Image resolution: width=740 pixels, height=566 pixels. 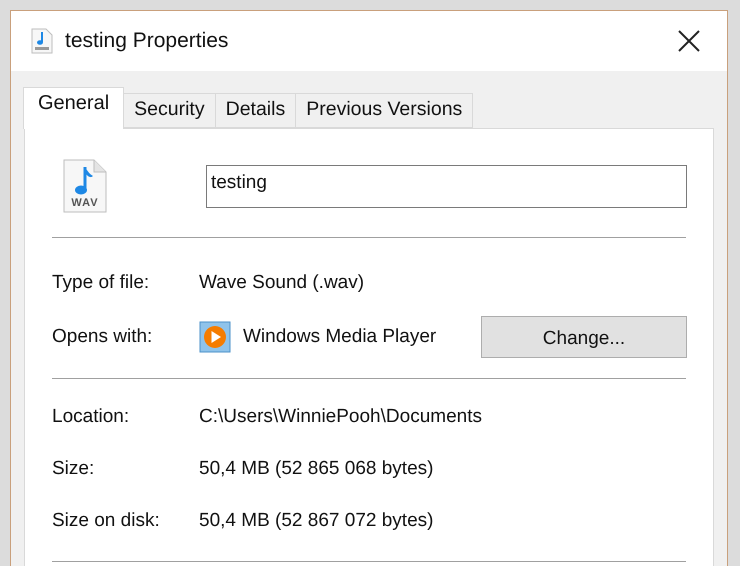 What do you see at coordinates (316, 521) in the screenshot?
I see `property-value: 50,4 MB (52 867 072 bytes)` at bounding box center [316, 521].